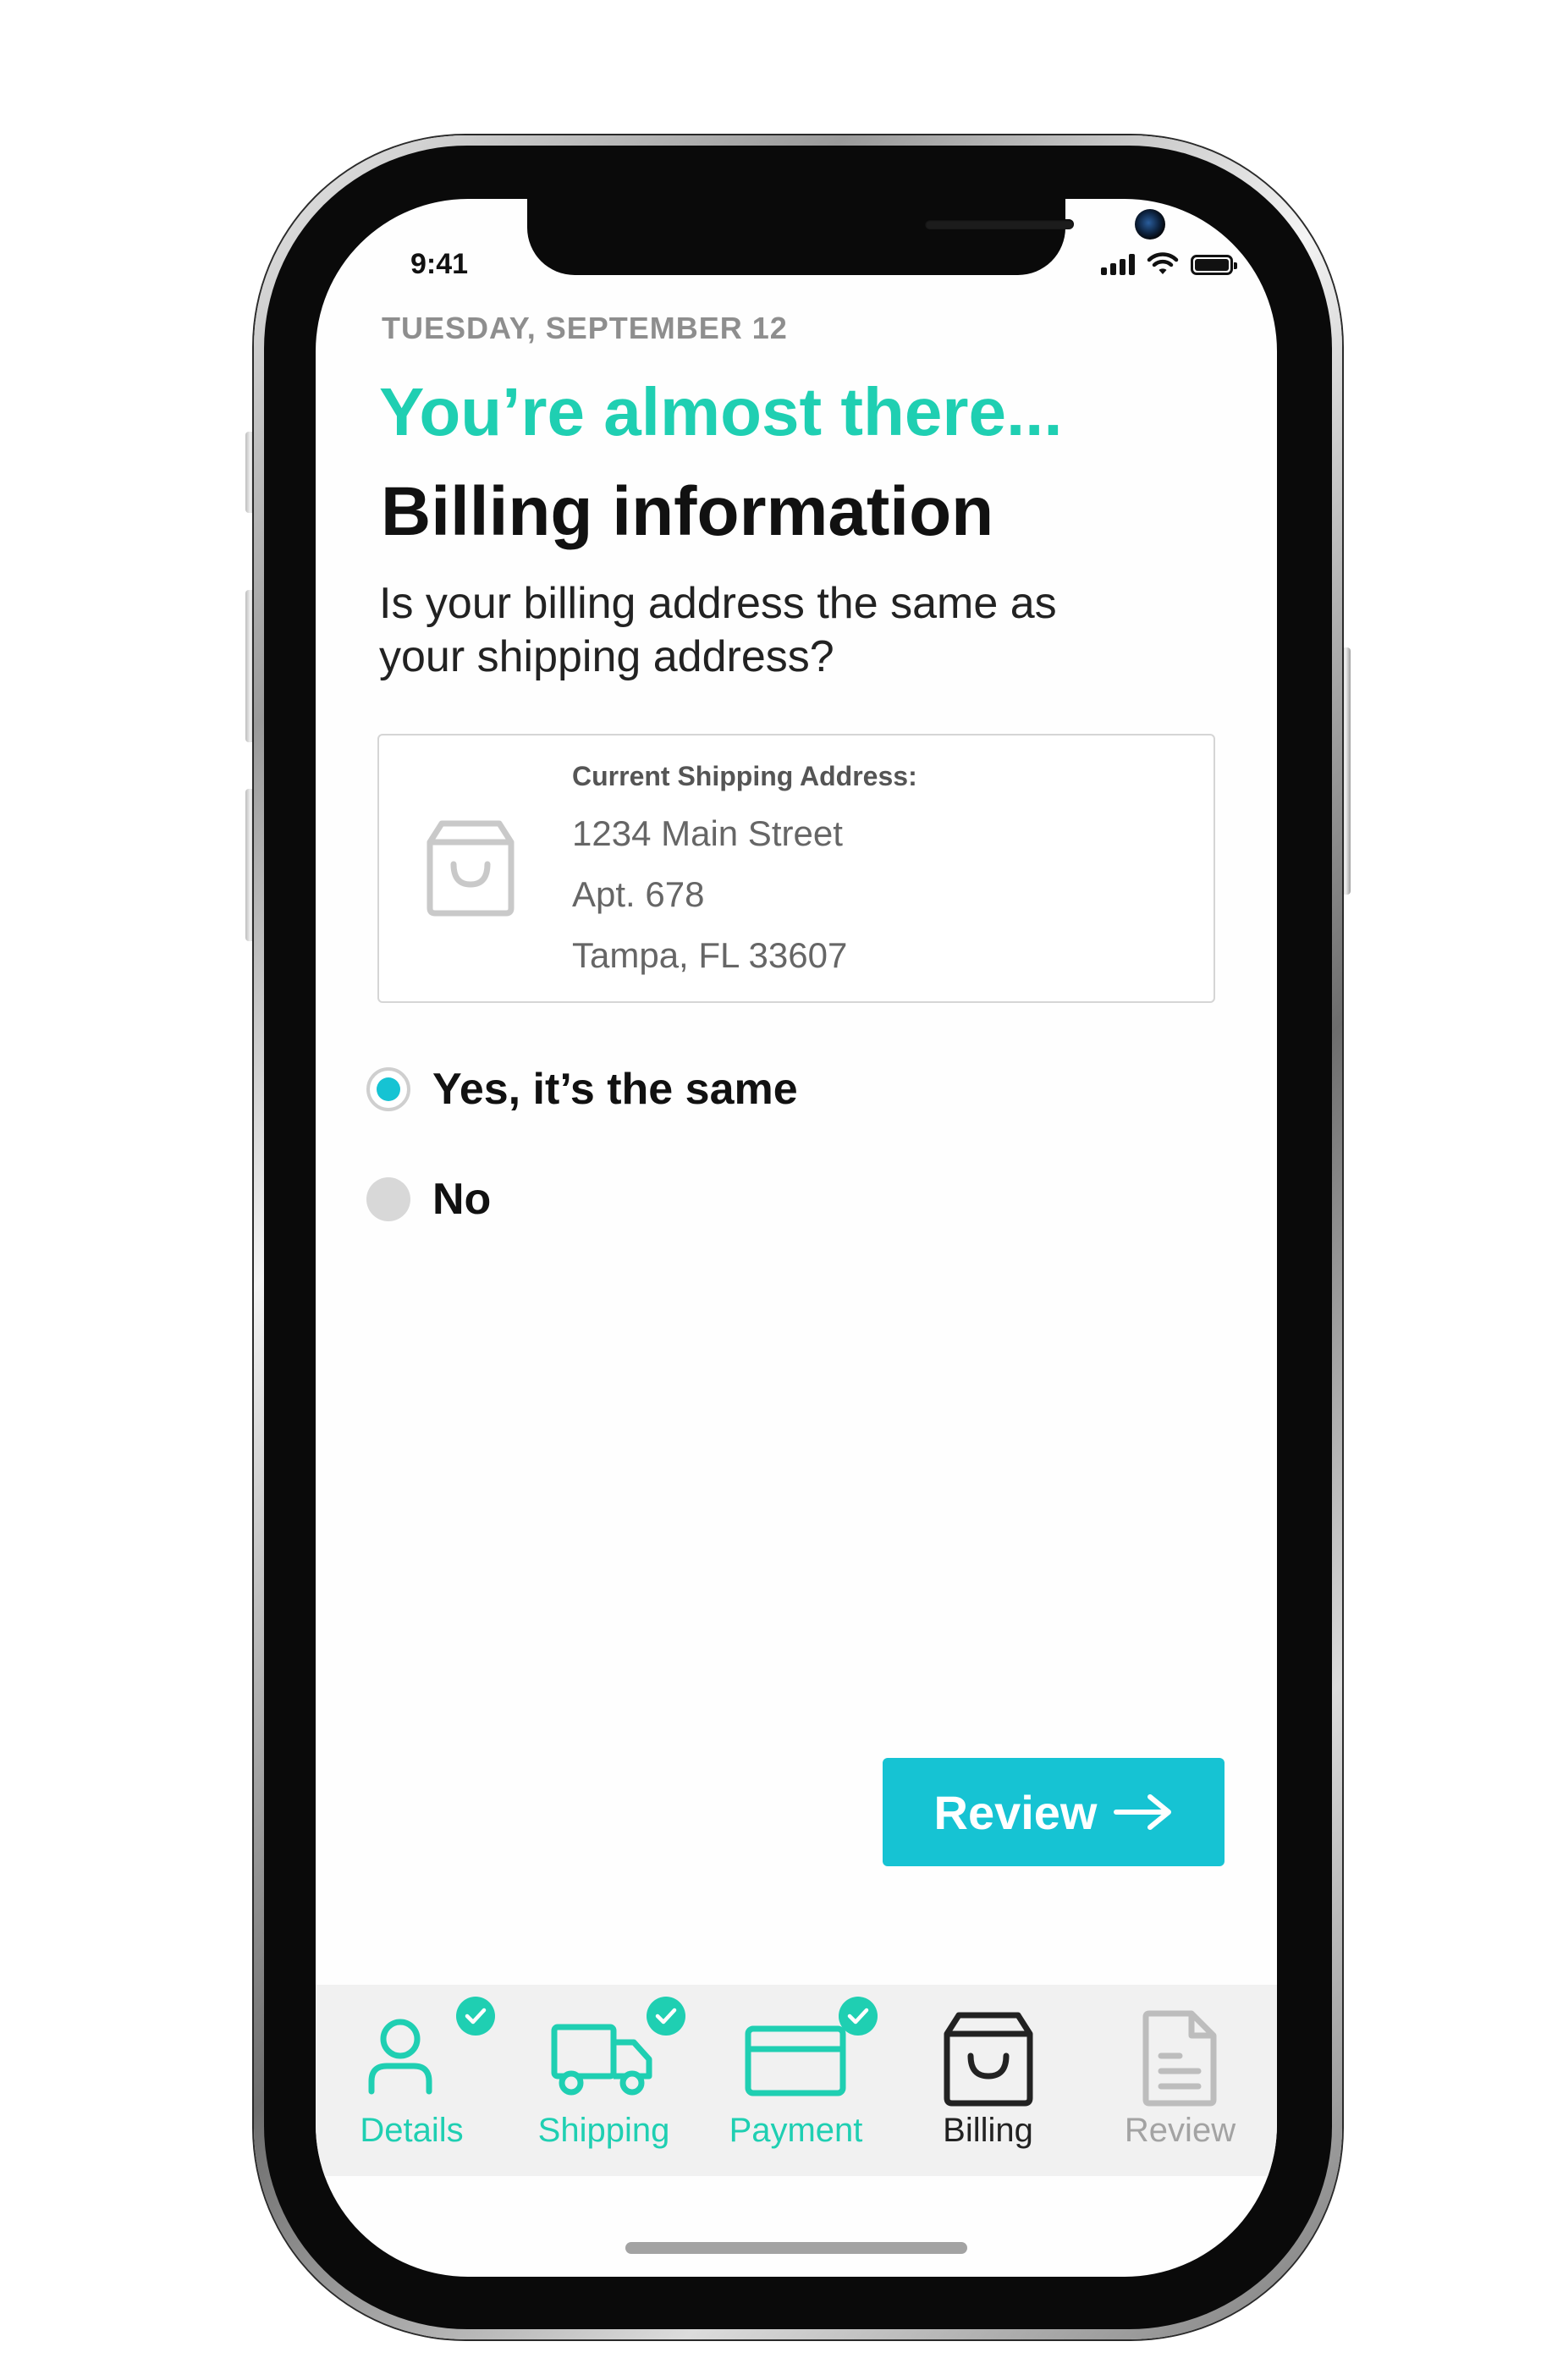 The width and height of the screenshot is (1563, 2380). I want to click on address-card-label: Current Shipping Address:, so click(744, 776).